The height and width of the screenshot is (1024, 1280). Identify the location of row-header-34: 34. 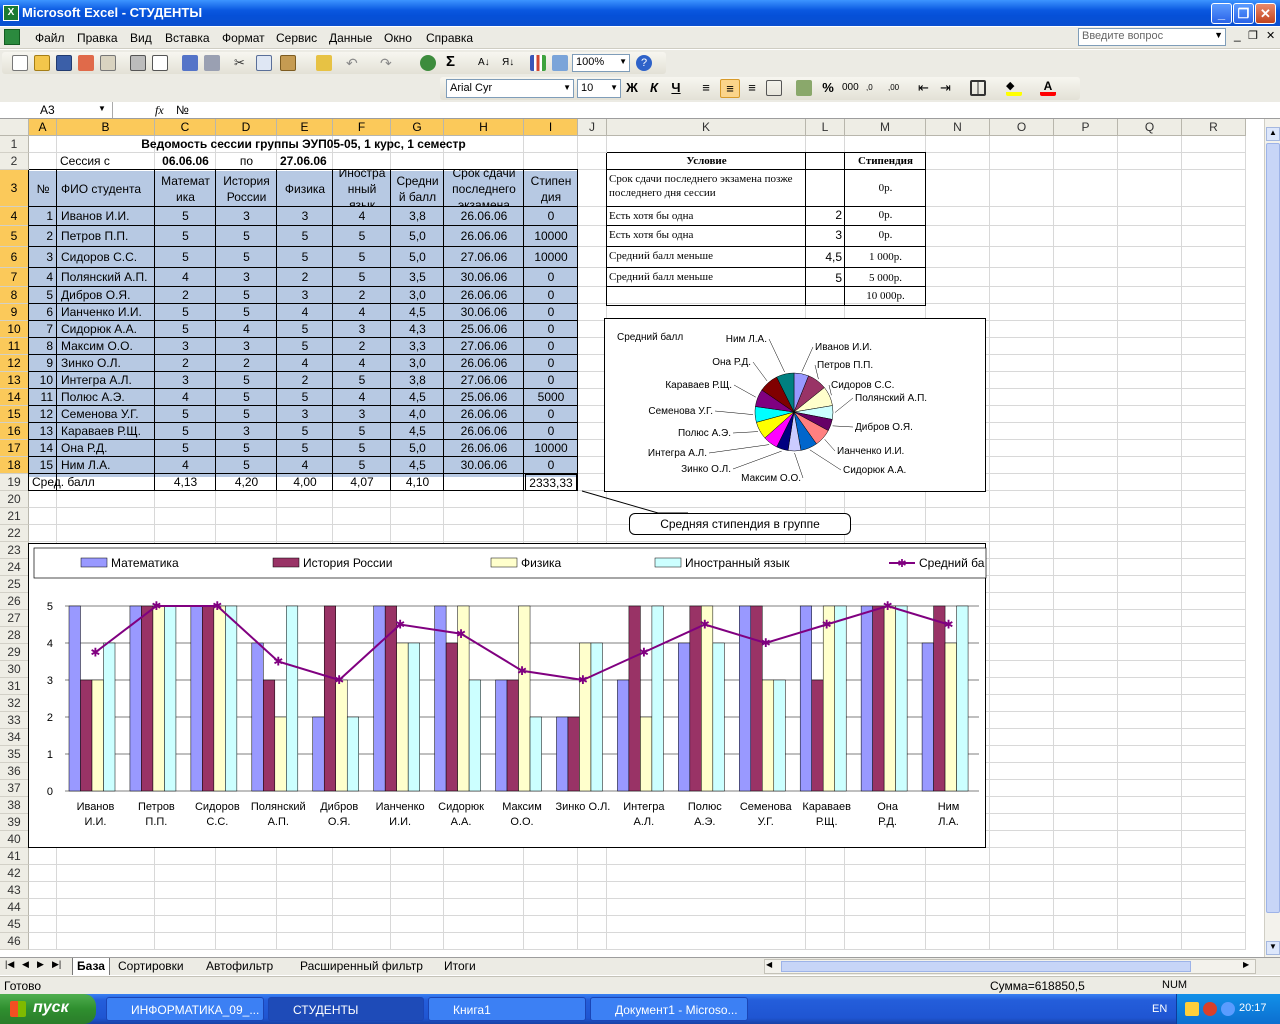
(14, 737).